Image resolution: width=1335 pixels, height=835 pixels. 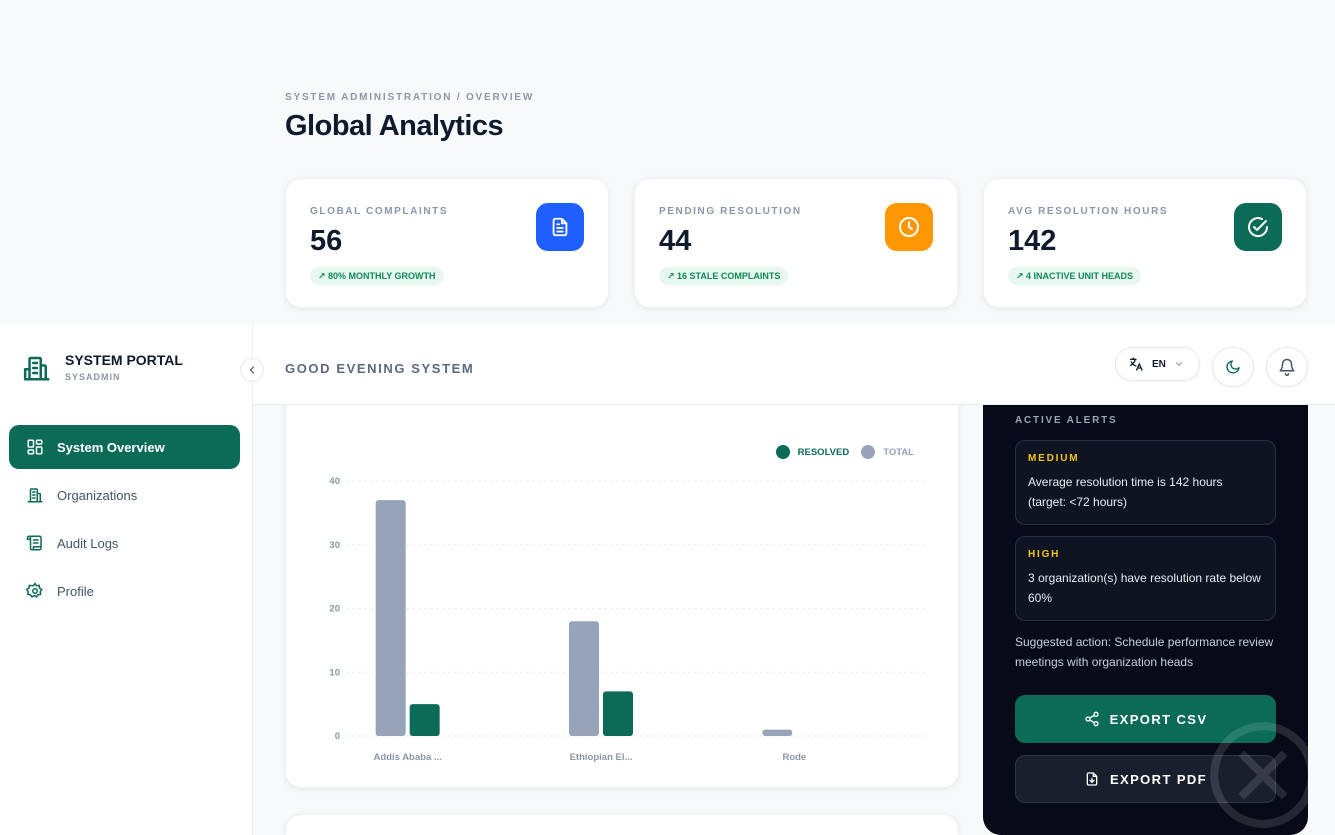 I want to click on export-csv-label: EXPORT CSV, so click(x=1158, y=719).